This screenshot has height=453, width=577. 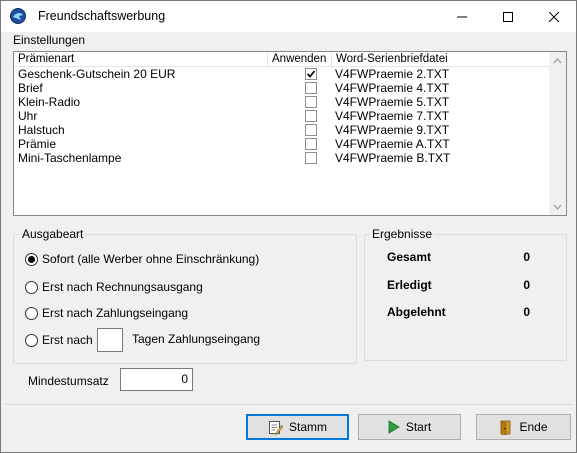 I want to click on column-header-file: Word-Serienbriefdatei, so click(x=441, y=59).